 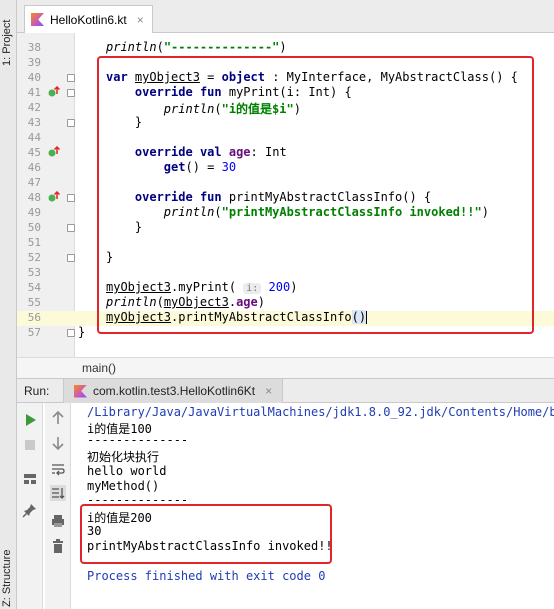 I want to click on line-number: 42, so click(x=34, y=107).